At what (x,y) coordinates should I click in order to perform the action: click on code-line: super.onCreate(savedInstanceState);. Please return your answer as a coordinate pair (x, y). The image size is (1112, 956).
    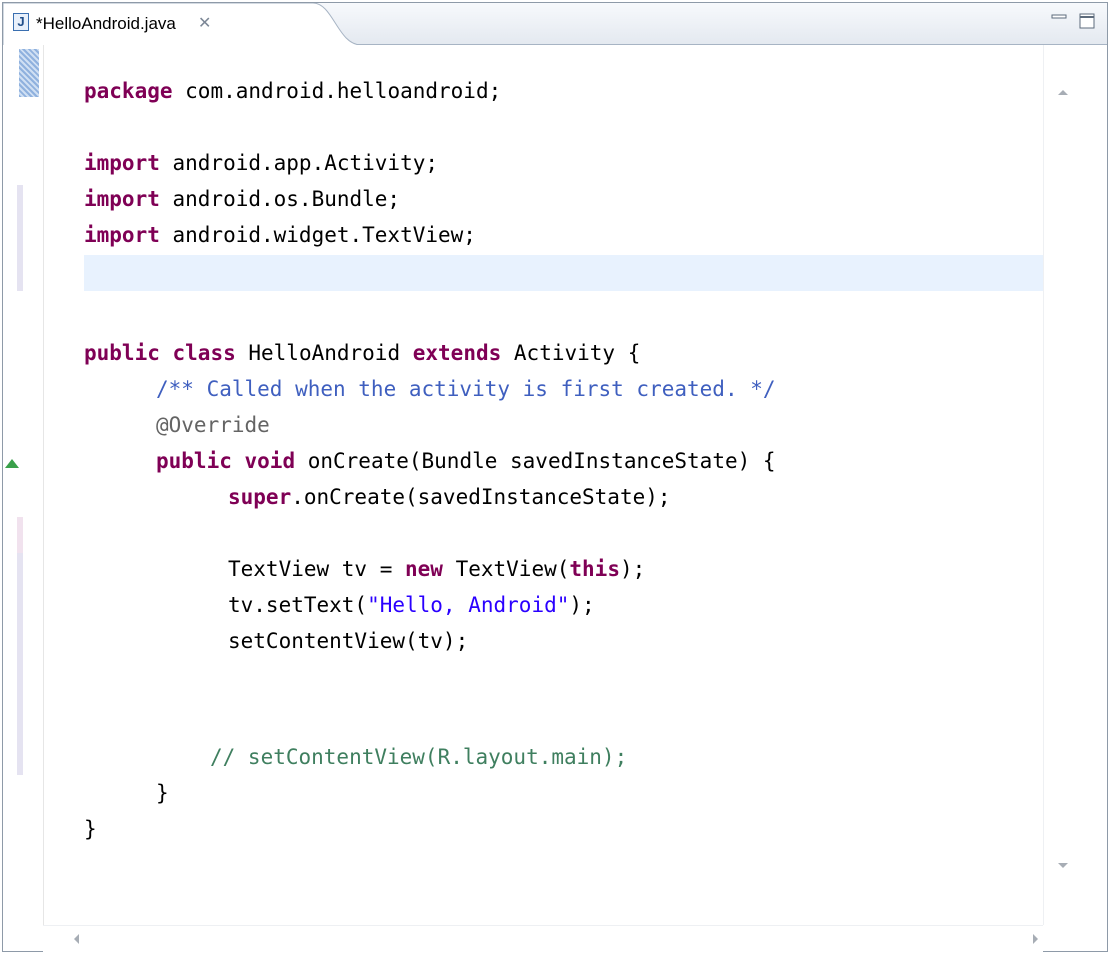
    Looking at the image, I should click on (449, 497).